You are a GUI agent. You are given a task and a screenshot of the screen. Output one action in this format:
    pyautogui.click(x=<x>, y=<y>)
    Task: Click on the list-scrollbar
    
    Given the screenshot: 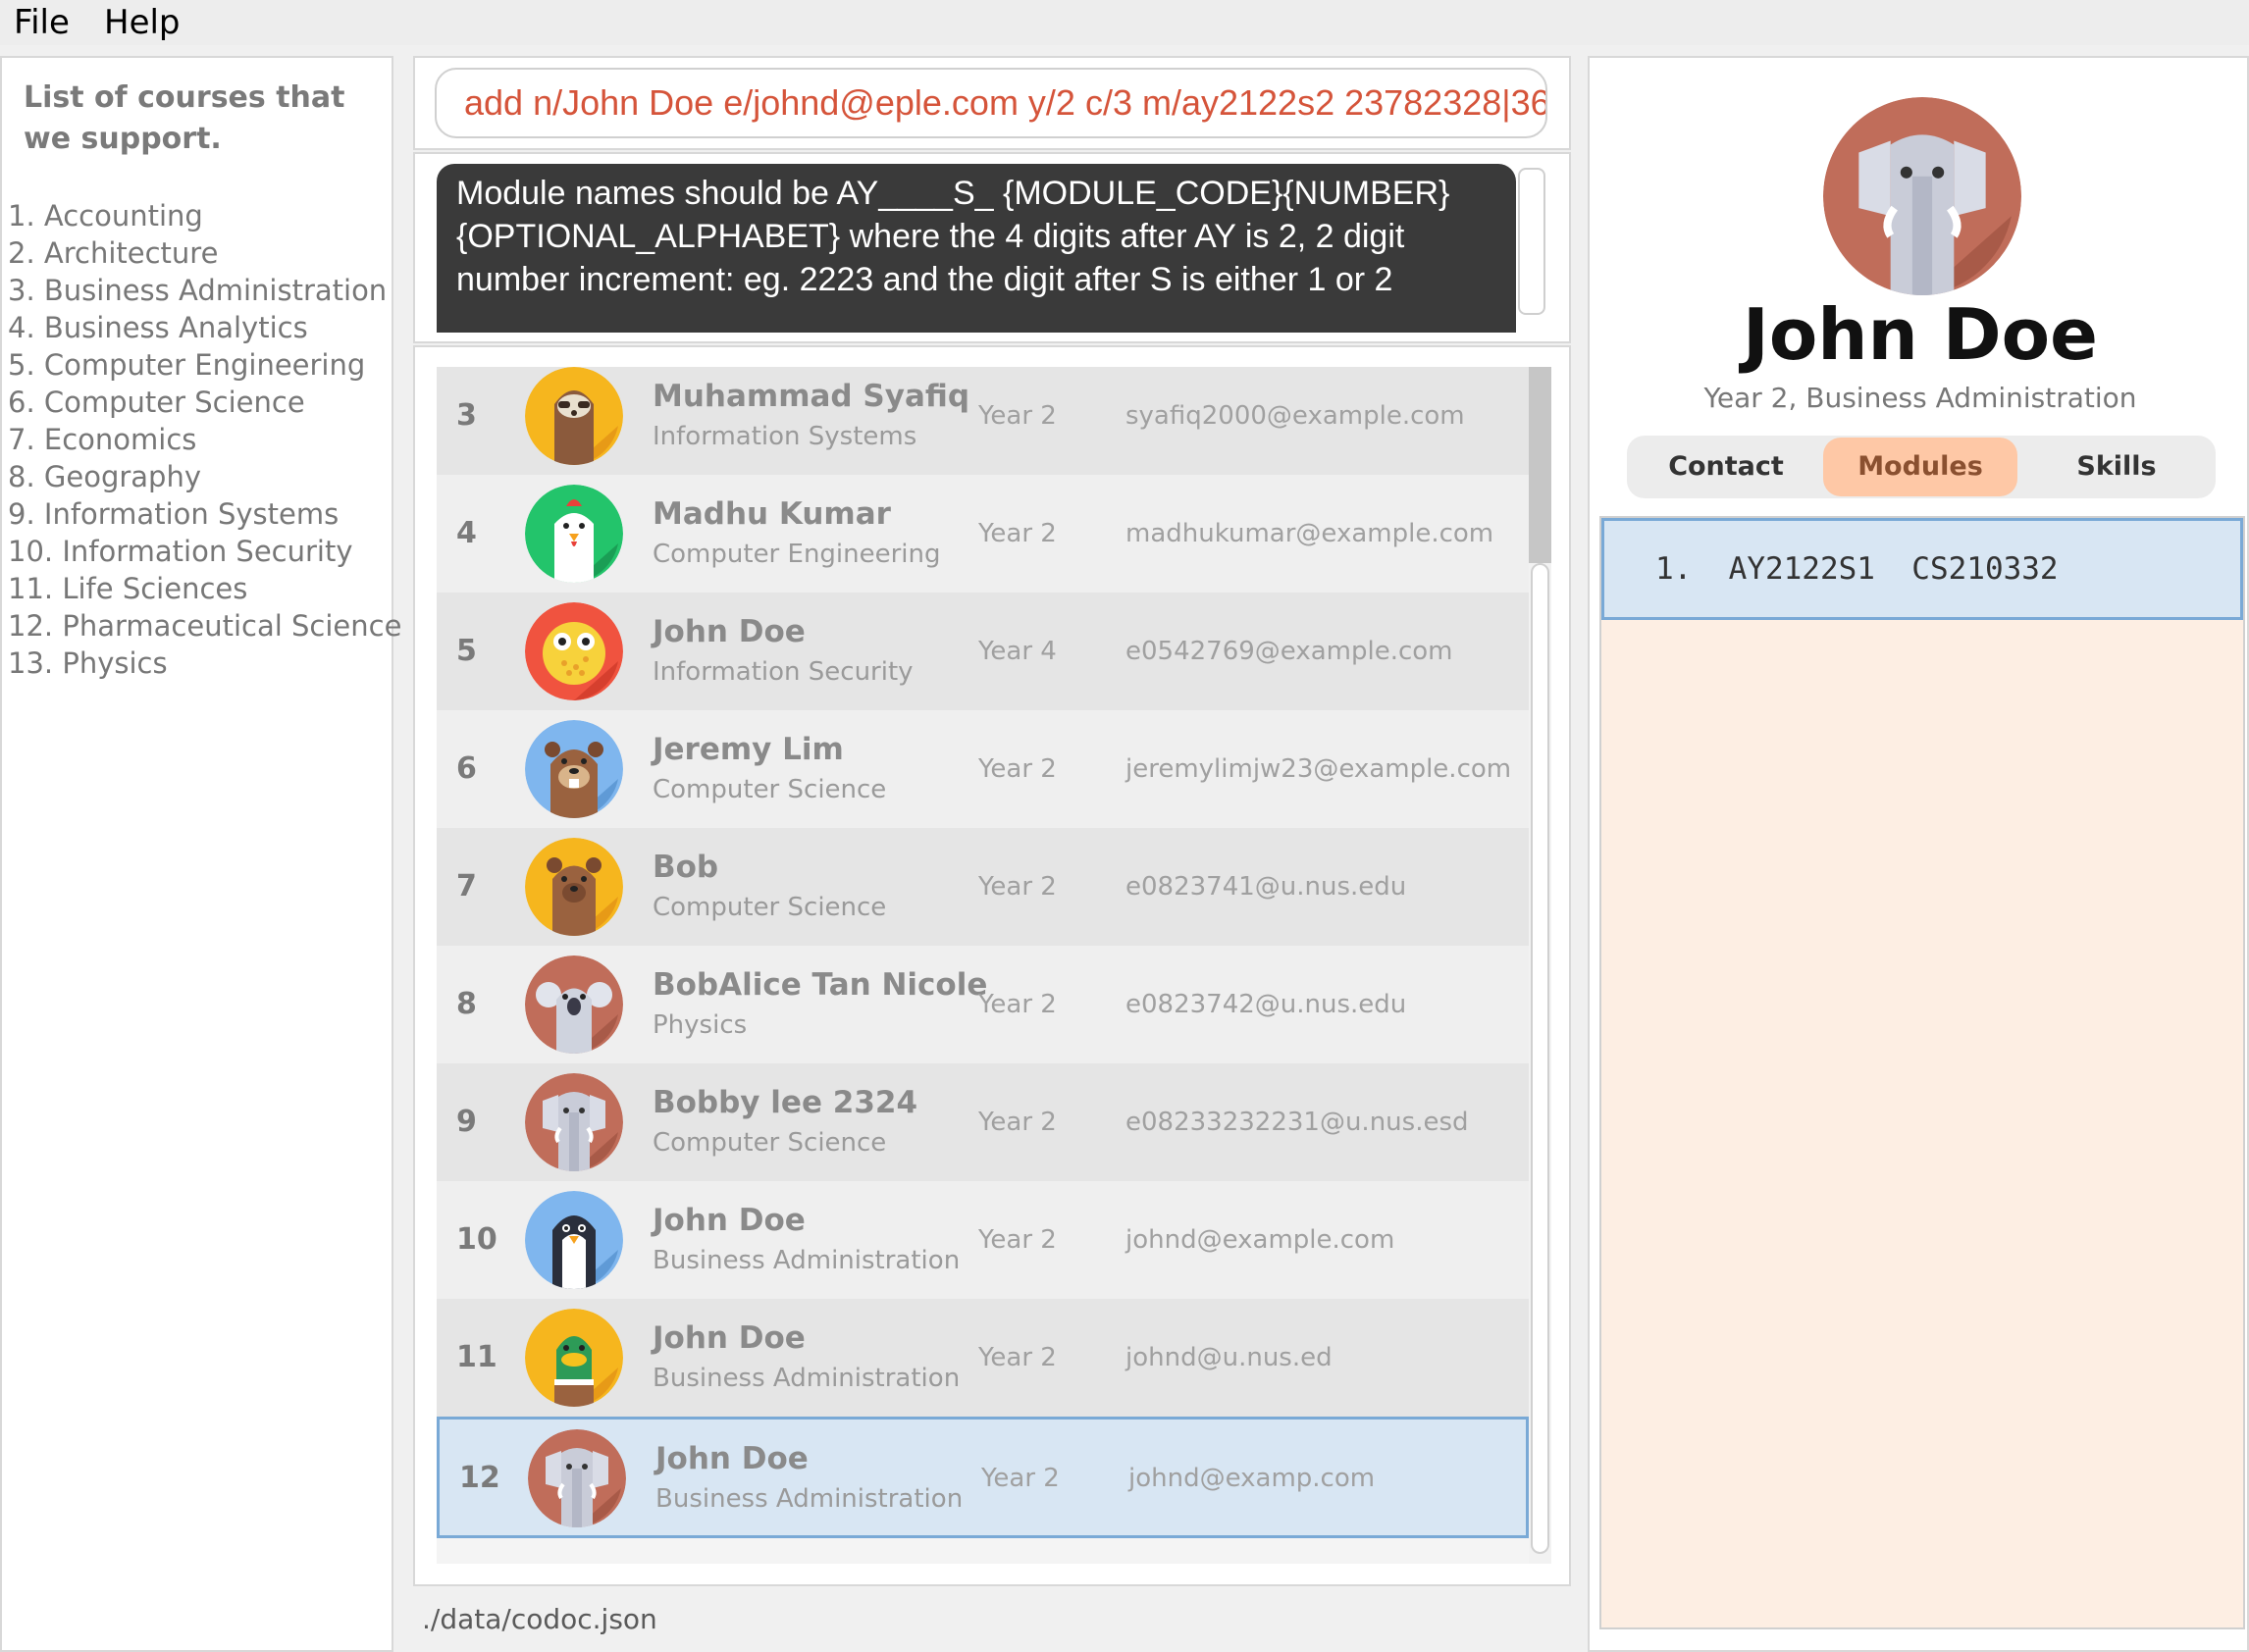 What is the action you would take?
    pyautogui.click(x=1540, y=965)
    